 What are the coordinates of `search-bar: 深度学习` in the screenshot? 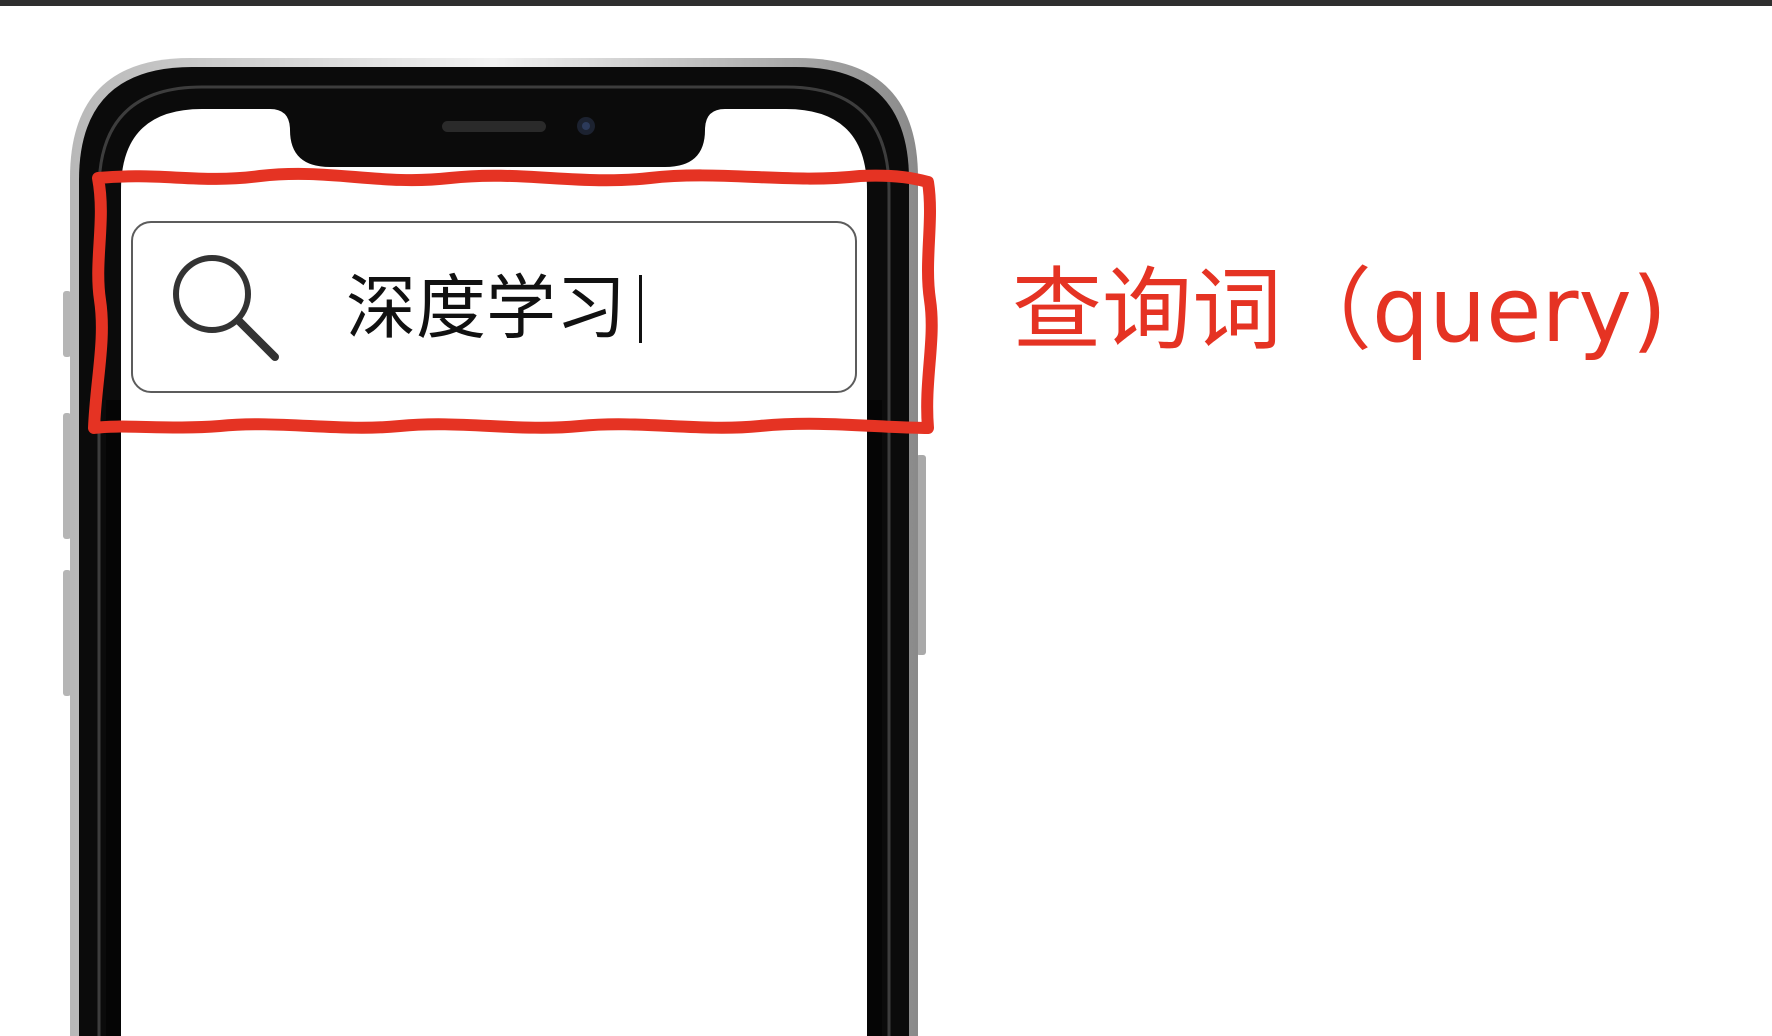 It's located at (494, 307).